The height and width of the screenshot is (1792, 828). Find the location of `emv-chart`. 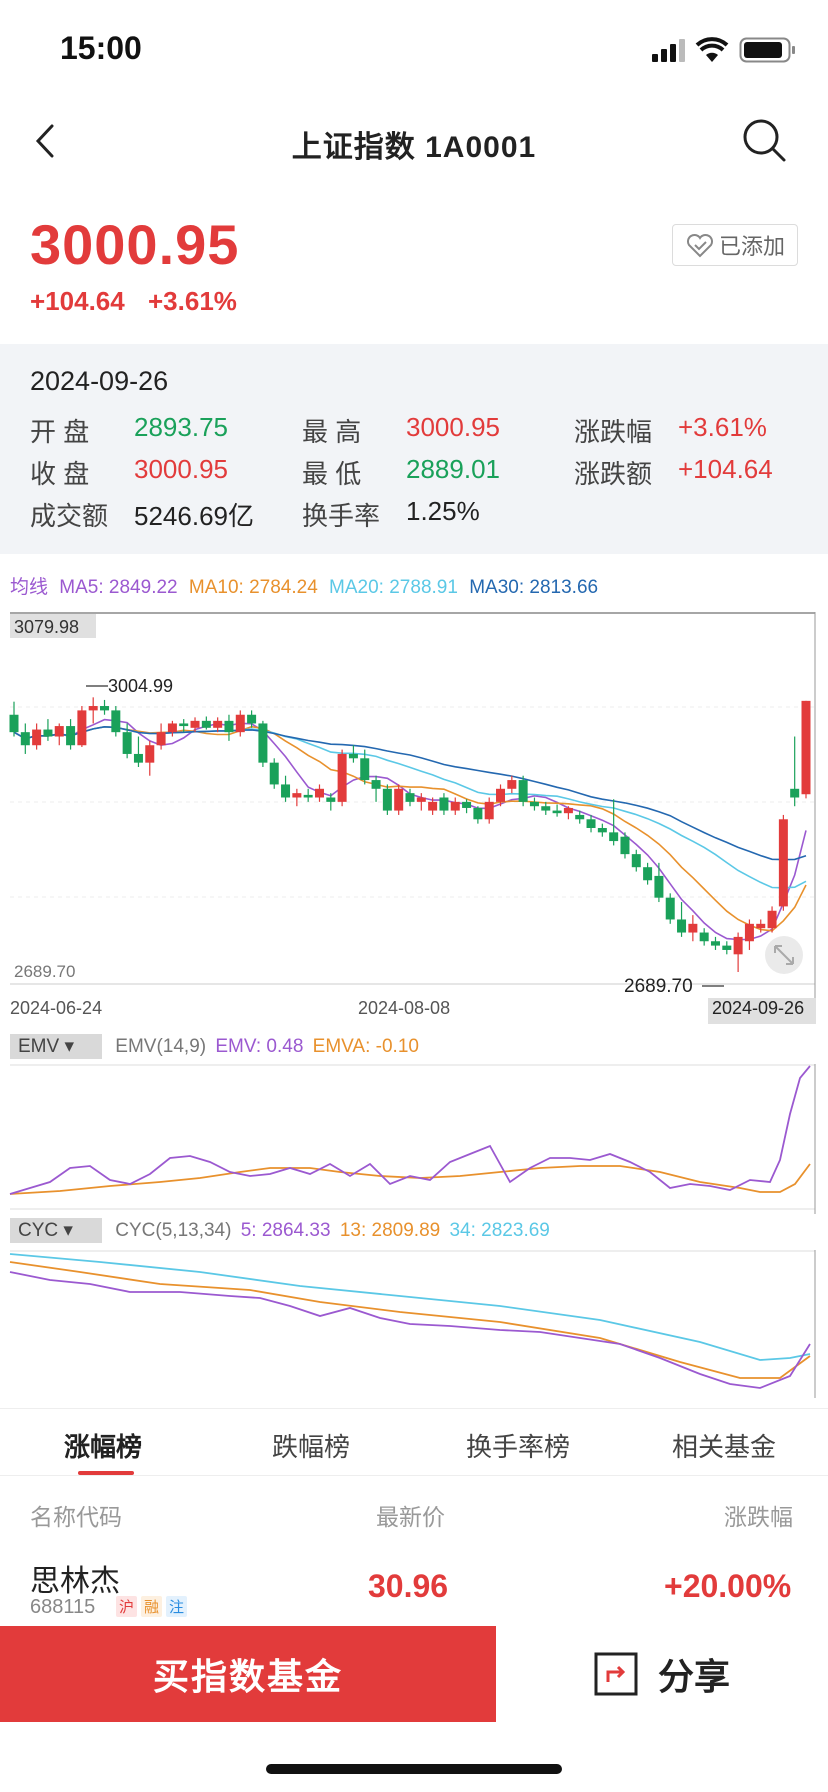

emv-chart is located at coordinates (412, 1139).